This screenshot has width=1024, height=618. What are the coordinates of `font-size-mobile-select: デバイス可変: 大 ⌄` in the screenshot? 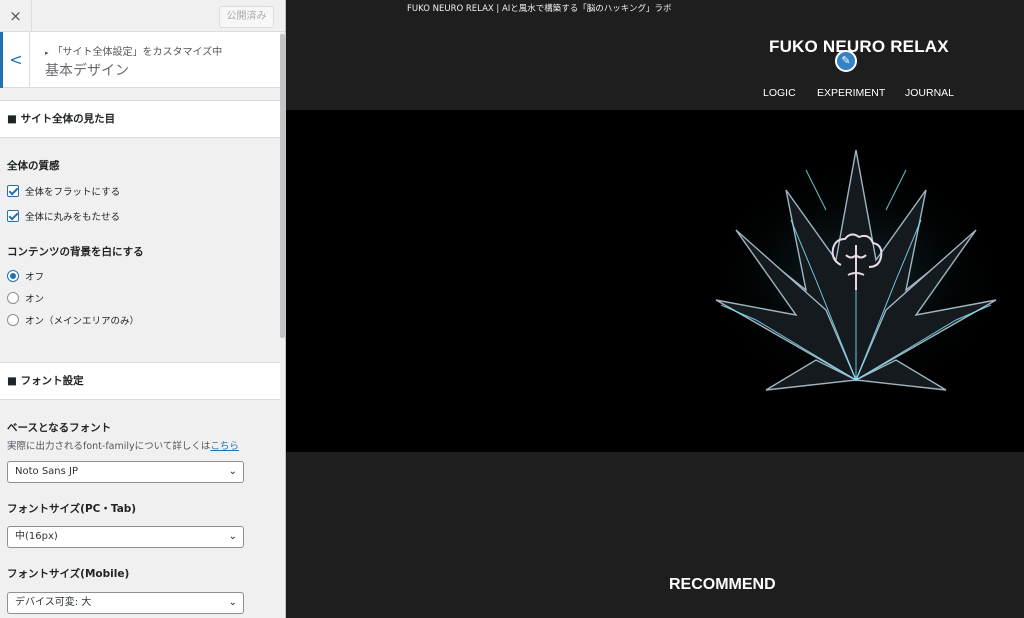 It's located at (125, 603).